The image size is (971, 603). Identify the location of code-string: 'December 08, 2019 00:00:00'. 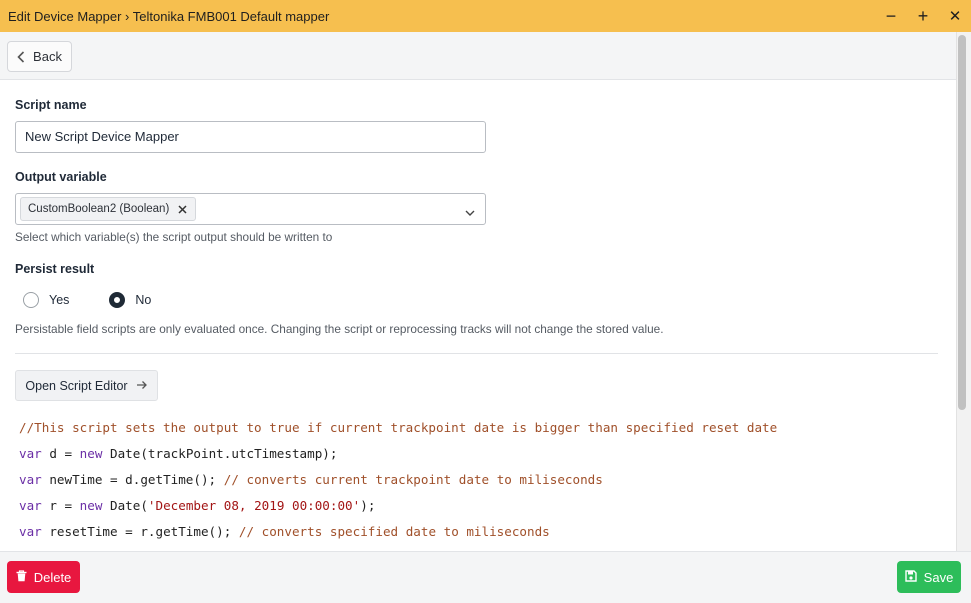
(254, 505).